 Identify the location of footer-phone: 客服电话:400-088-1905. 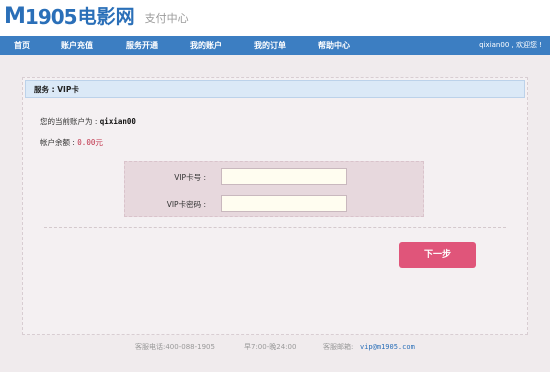
(175, 347).